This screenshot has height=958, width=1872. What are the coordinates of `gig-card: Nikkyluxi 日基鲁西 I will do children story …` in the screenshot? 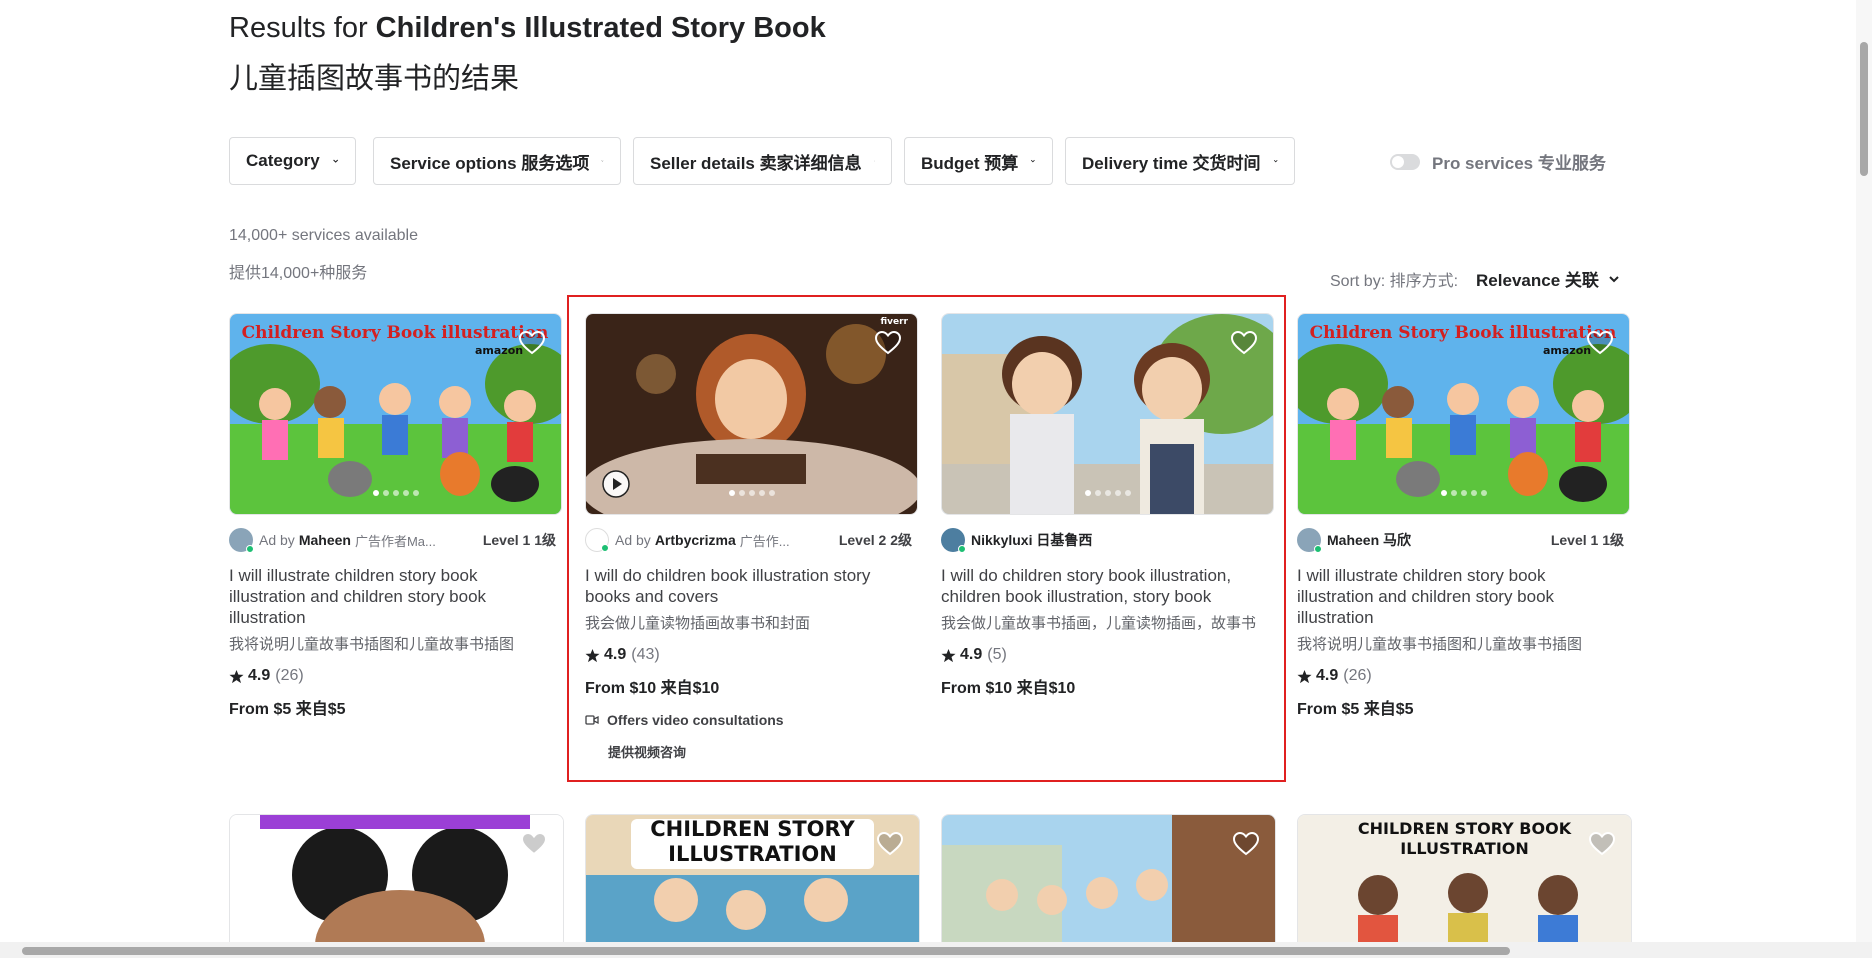 It's located at (1107, 505).